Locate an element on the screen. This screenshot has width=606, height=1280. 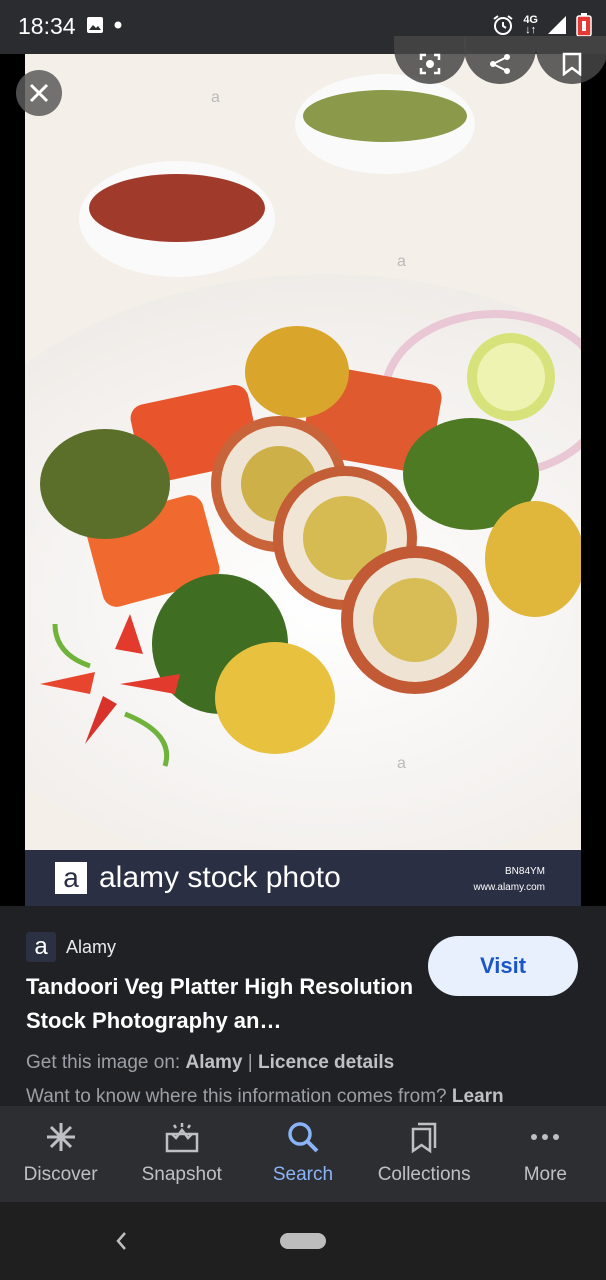
close-icon is located at coordinates (39, 93).